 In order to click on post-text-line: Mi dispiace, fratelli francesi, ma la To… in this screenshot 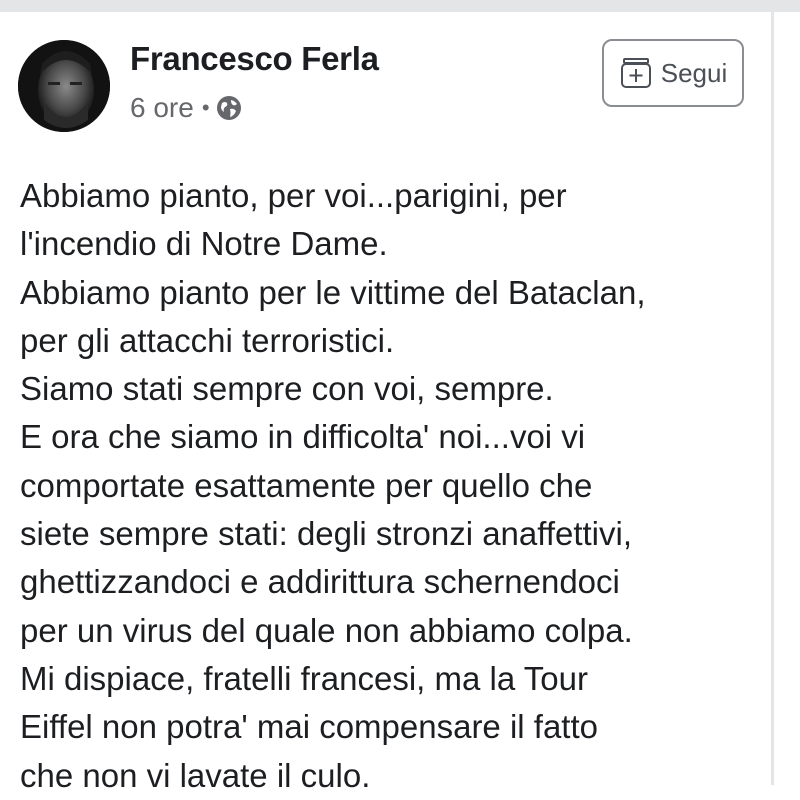, I will do `click(304, 678)`.